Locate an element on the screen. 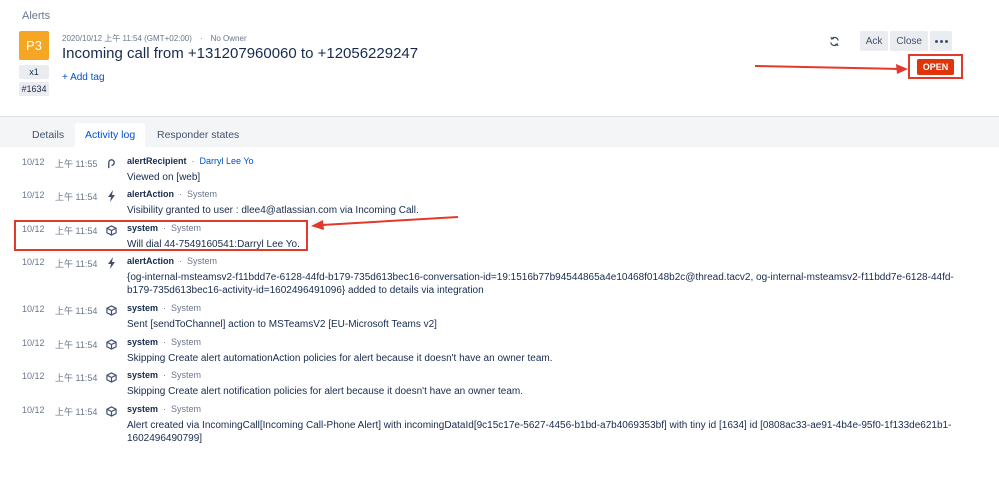 The width and height of the screenshot is (999, 484). breadcrumb: Alerts is located at coordinates (36, 16).